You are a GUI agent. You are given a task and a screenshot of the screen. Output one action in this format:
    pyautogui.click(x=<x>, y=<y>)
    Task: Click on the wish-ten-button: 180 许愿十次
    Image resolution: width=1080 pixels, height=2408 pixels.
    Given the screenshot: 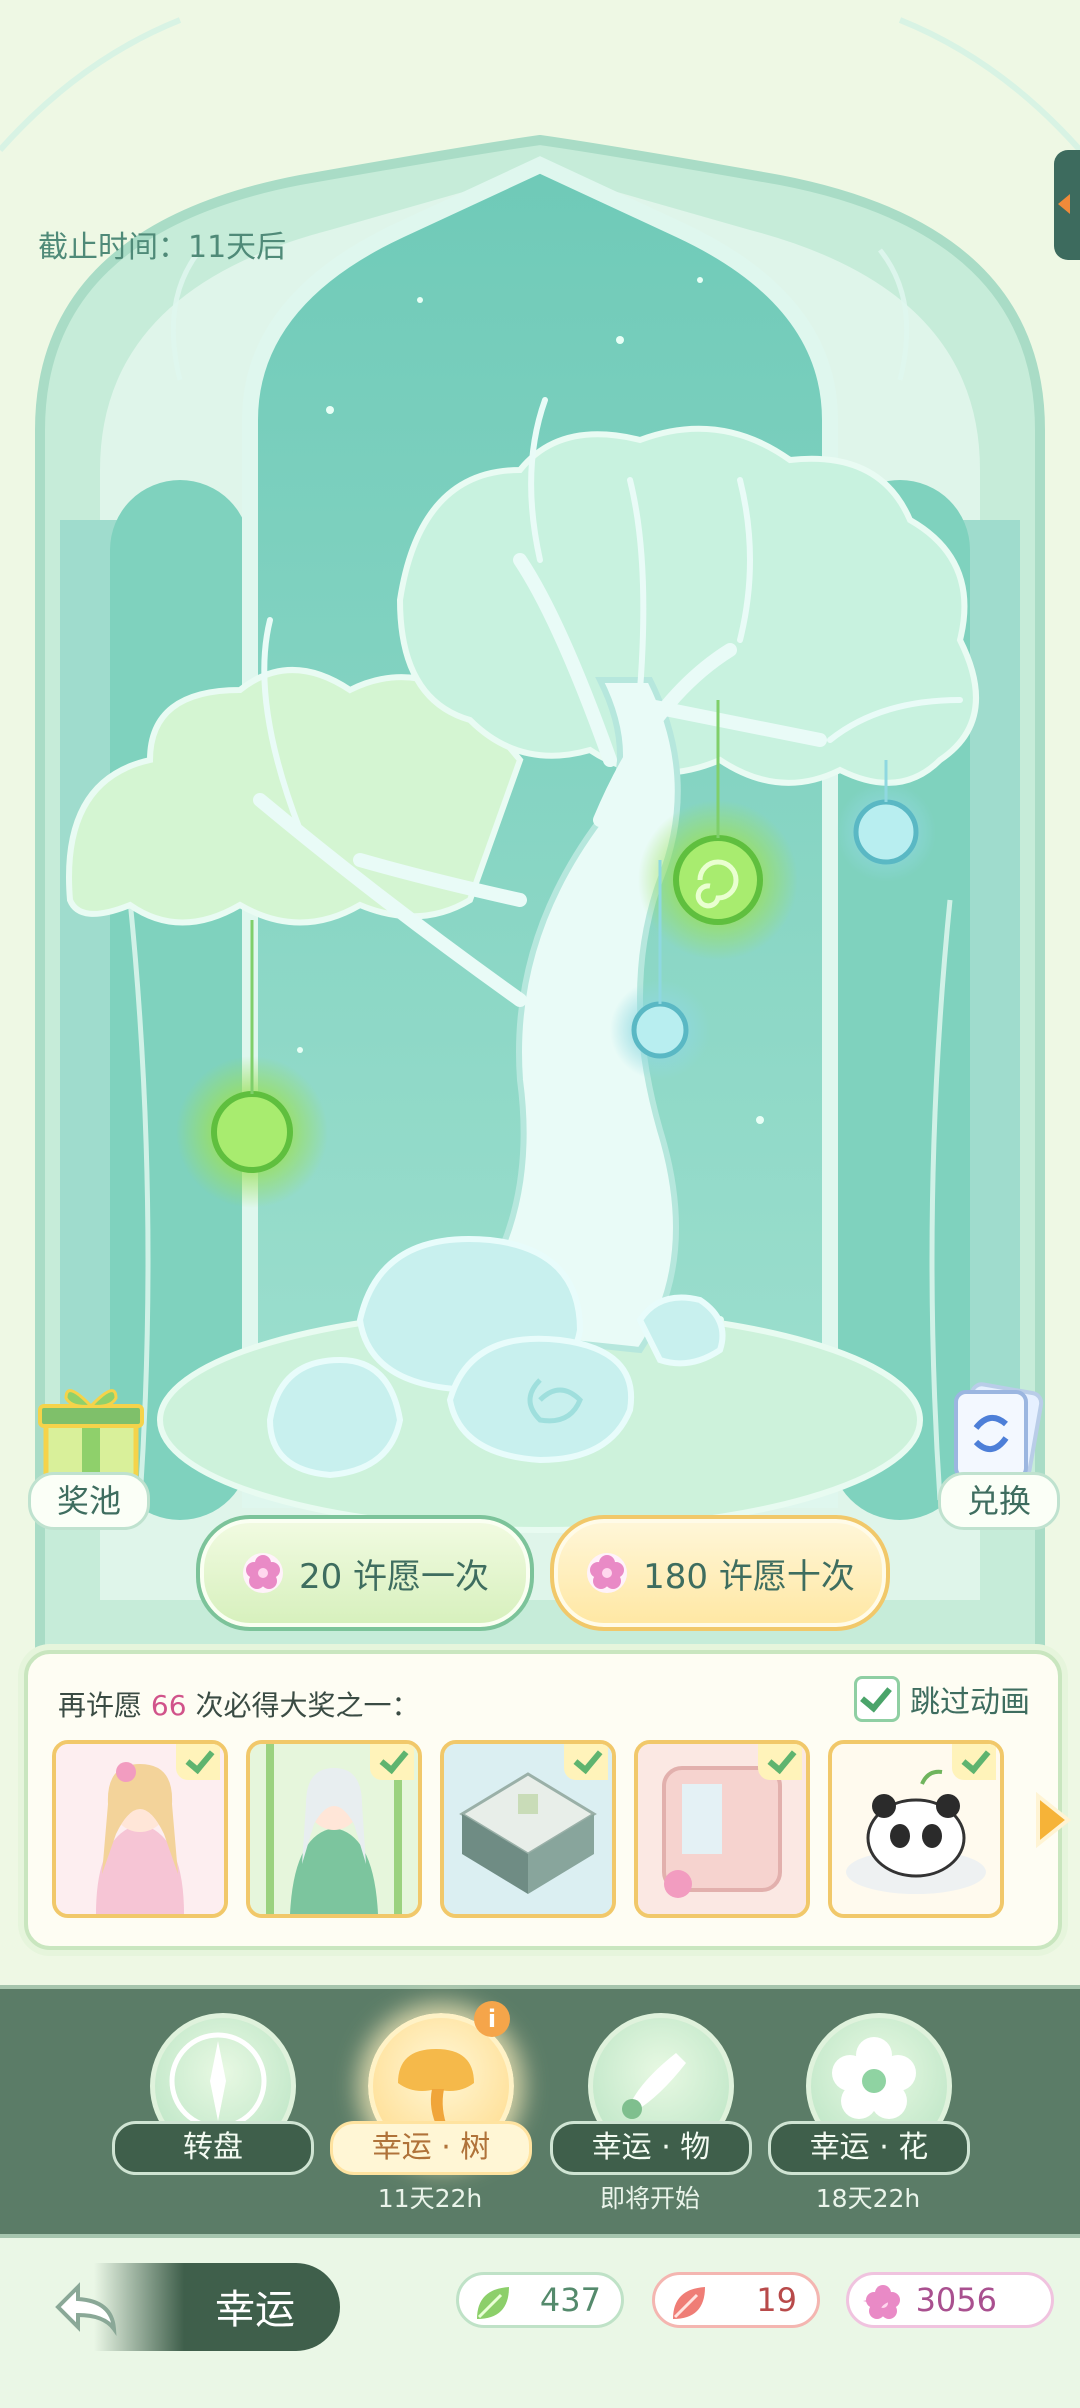 What is the action you would take?
    pyautogui.click(x=720, y=1573)
    